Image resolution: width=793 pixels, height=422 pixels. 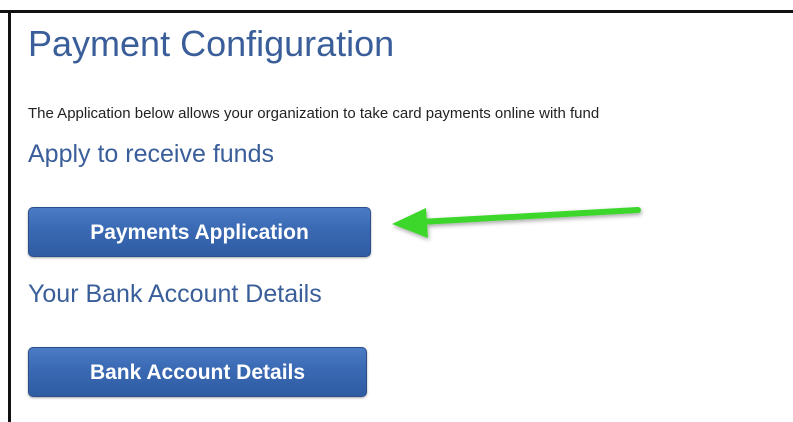 I want to click on bank-account-heading: Your Bank Account Details, so click(x=175, y=294).